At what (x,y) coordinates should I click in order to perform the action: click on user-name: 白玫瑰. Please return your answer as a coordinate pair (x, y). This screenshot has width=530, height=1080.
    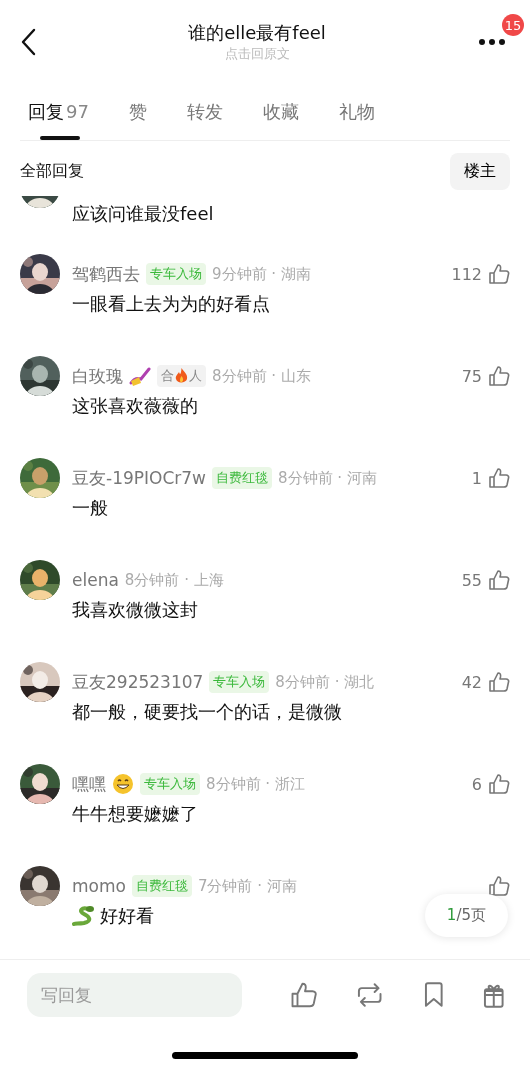
    Looking at the image, I should click on (97, 376).